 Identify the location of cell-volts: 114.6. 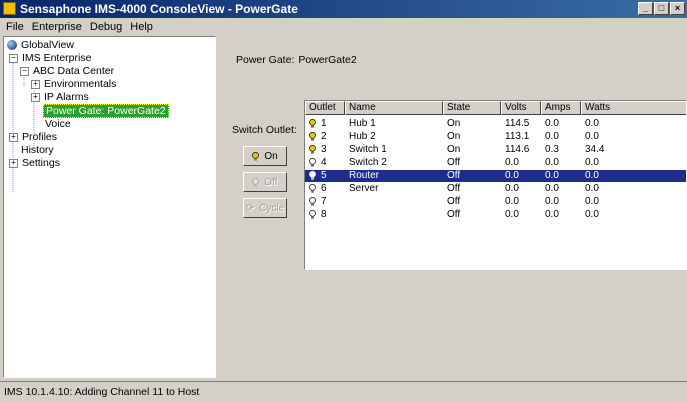
(517, 149).